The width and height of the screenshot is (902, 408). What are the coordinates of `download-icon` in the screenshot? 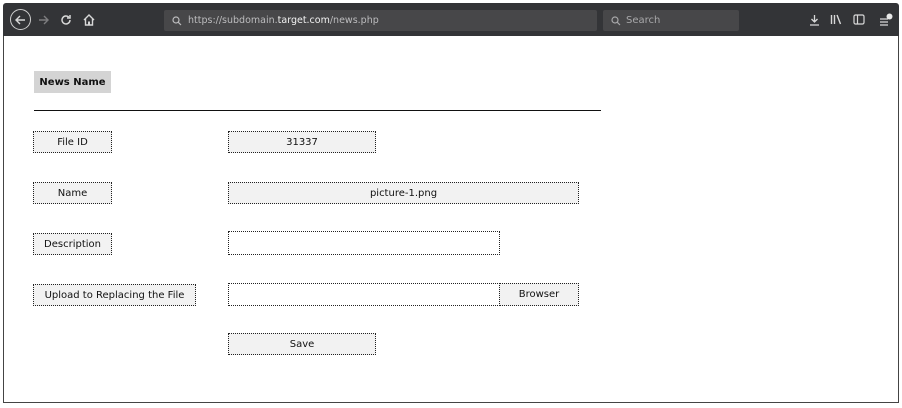 It's located at (814, 20).